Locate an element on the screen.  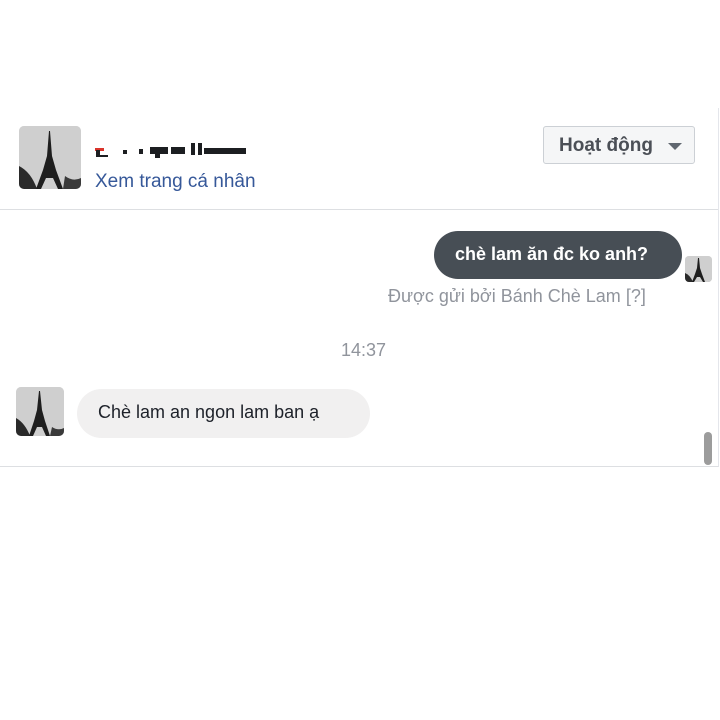
contact-avatar is located at coordinates (50, 157).